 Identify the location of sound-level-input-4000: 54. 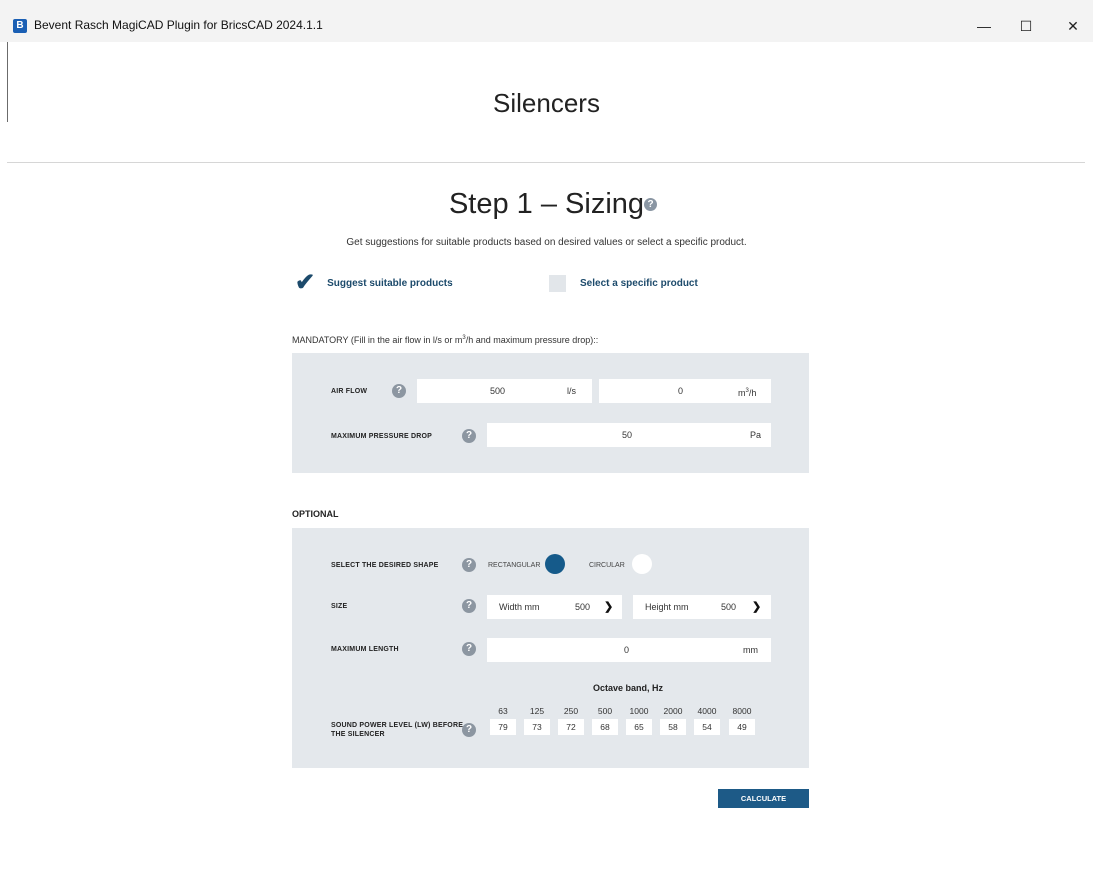
(707, 727).